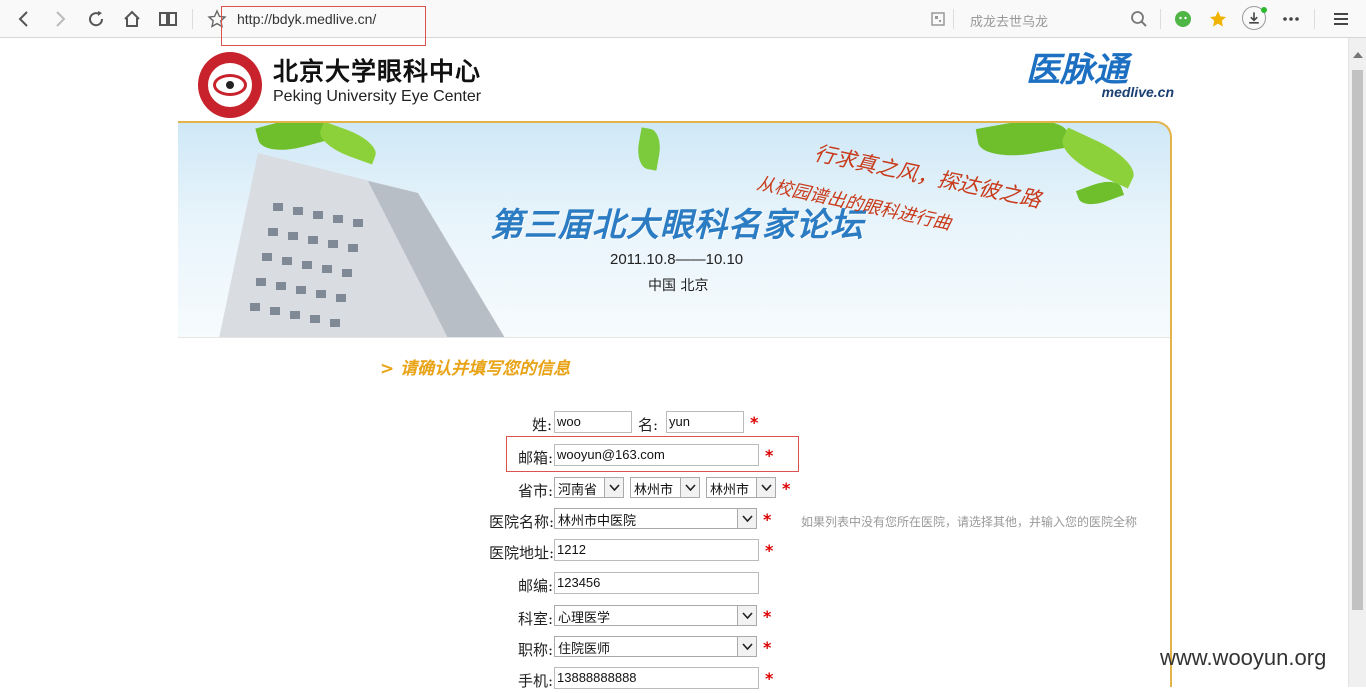  Describe the element at coordinates (362, 245) in the screenshot. I see `building-illustration` at that location.